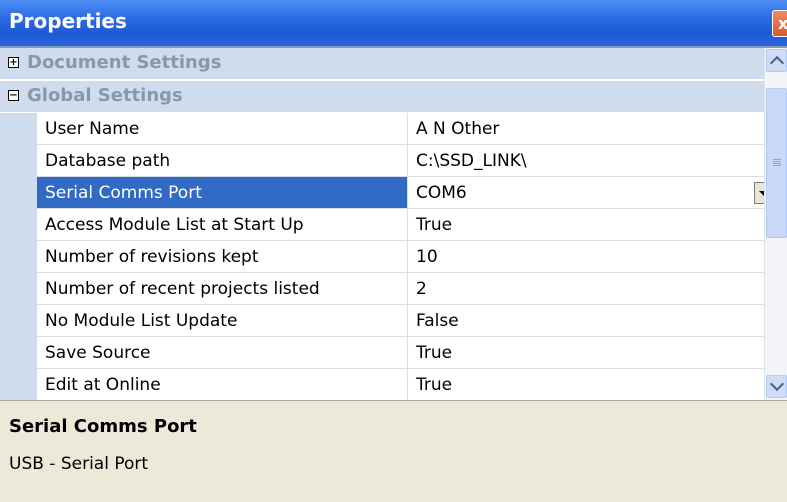 The height and width of the screenshot is (502, 787). I want to click on grip-icon, so click(777, 159).